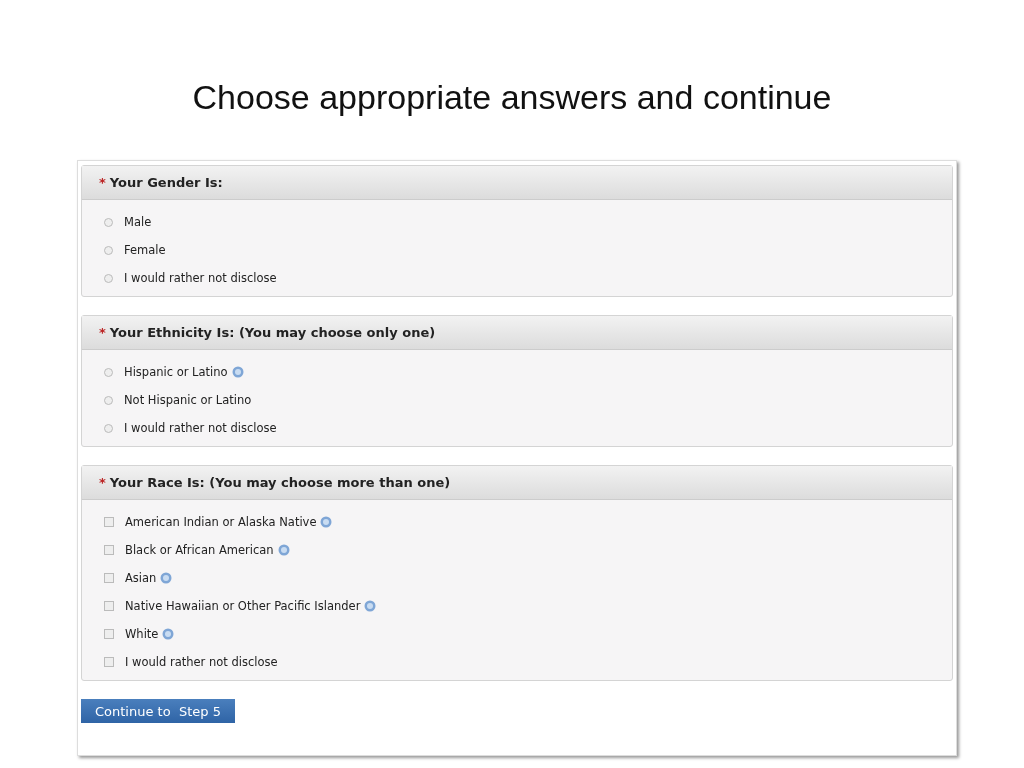  Describe the element at coordinates (528, 222) in the screenshot. I see `option-row: Male` at that location.